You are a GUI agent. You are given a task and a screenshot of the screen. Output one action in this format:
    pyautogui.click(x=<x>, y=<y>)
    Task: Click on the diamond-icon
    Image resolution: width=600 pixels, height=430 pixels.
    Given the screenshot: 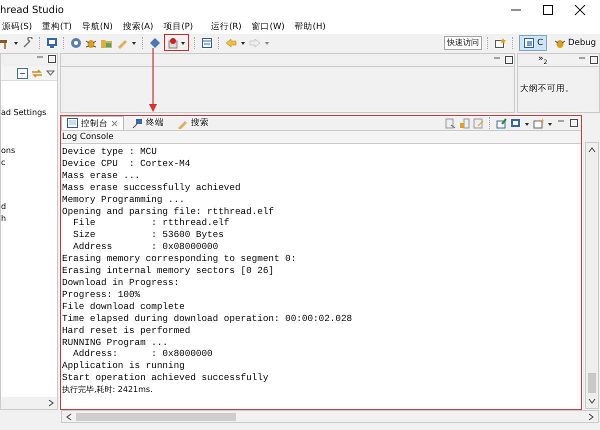 What is the action you would take?
    pyautogui.click(x=155, y=42)
    